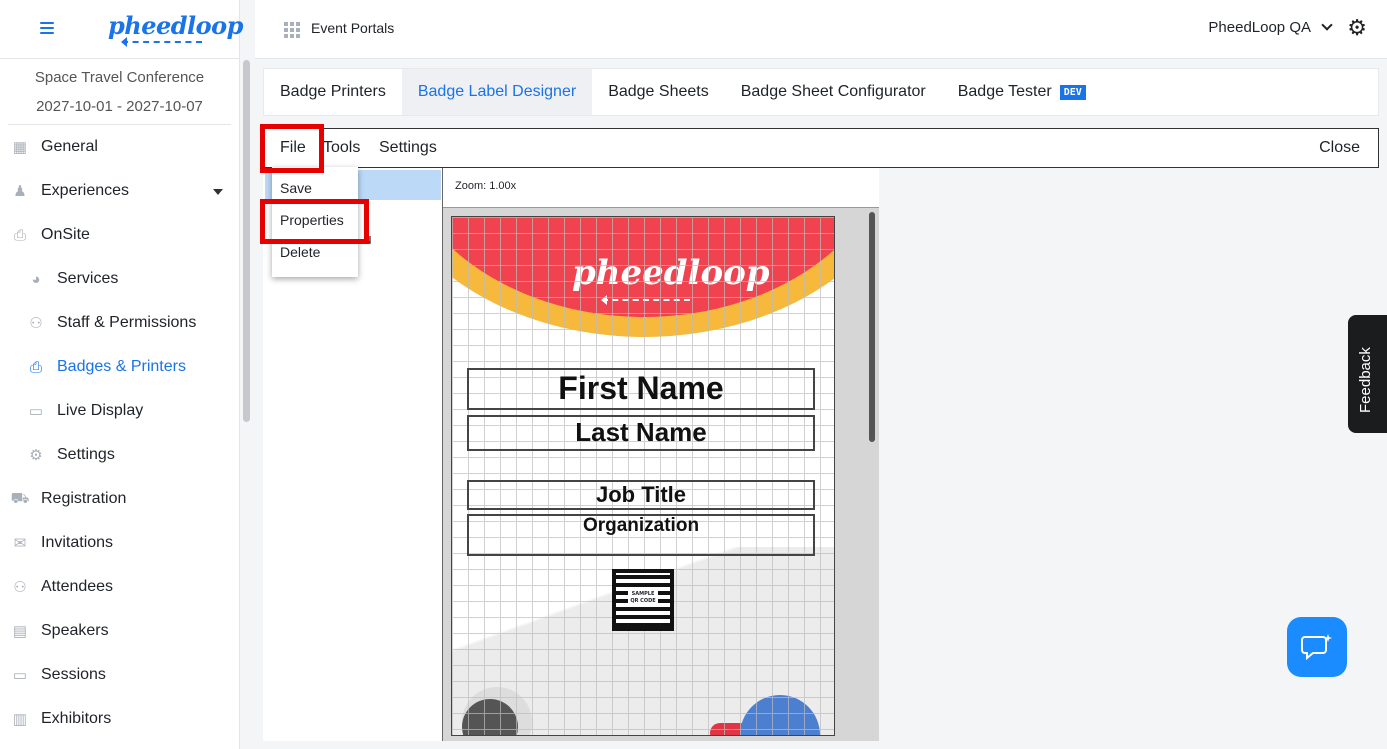 This screenshot has height=749, width=1387. I want to click on apps-grid-icon, so click(292, 30).